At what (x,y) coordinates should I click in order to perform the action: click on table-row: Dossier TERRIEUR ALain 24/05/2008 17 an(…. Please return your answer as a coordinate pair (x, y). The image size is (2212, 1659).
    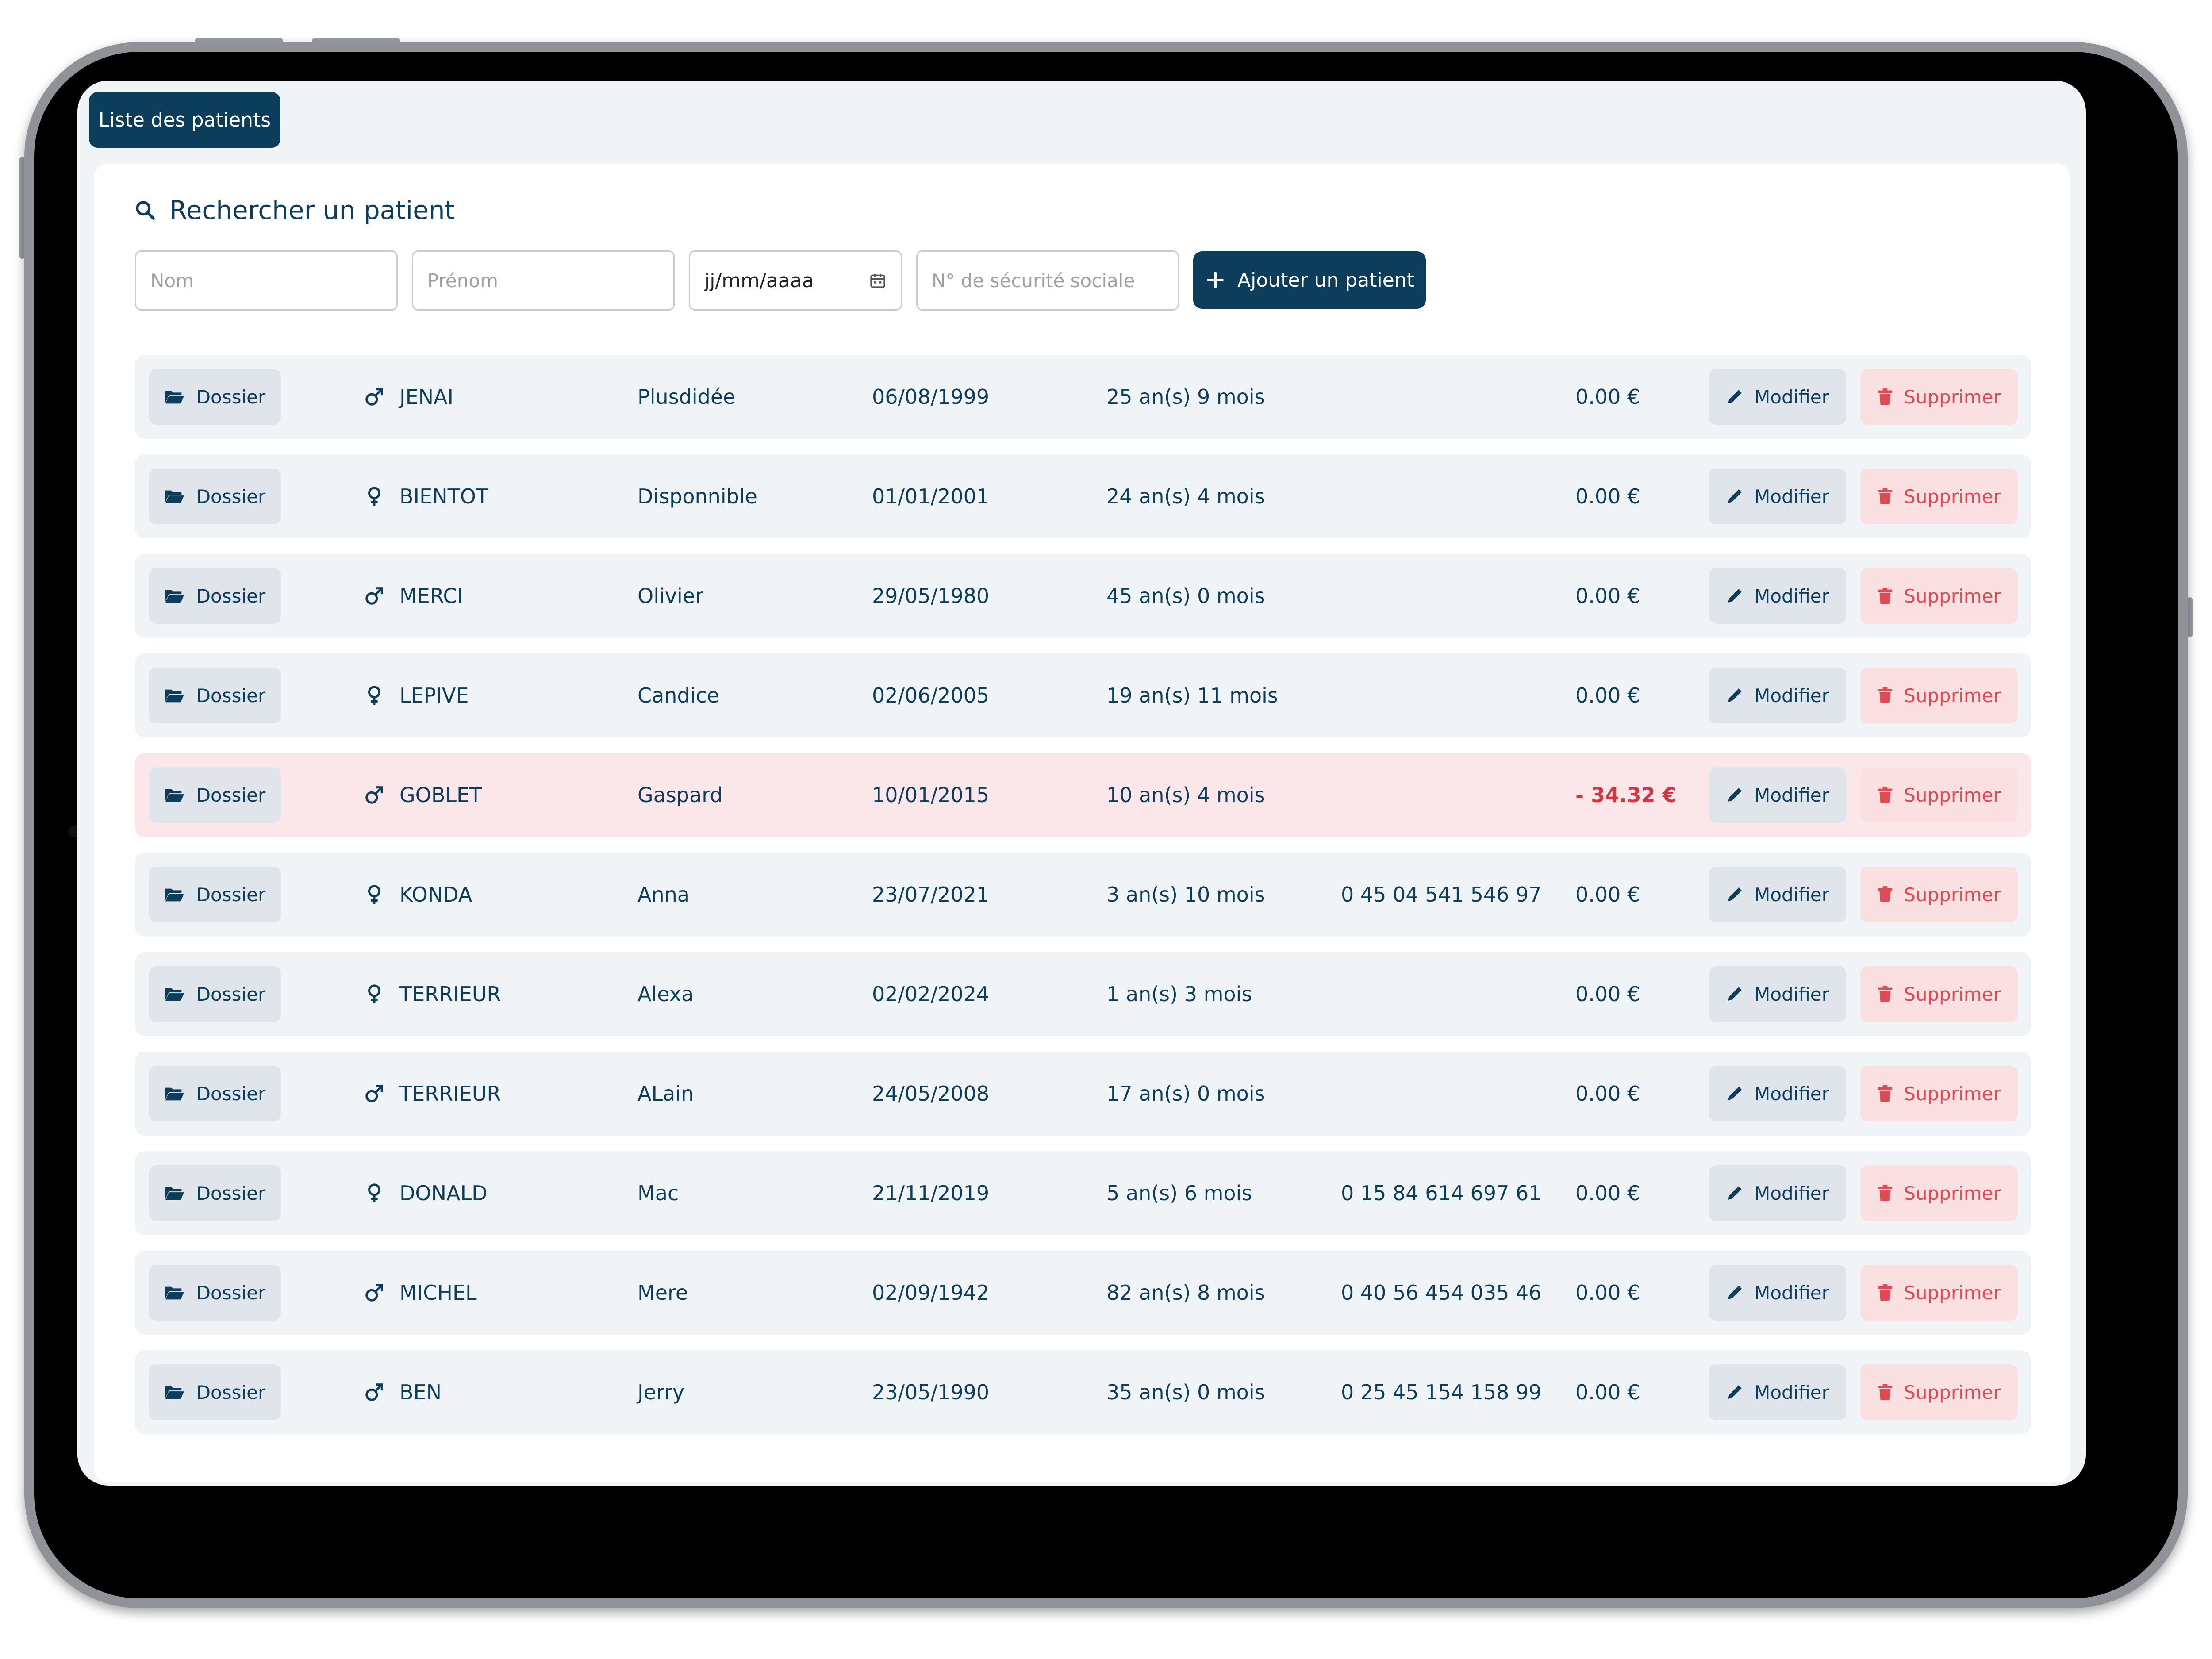
    Looking at the image, I should click on (1083, 1094).